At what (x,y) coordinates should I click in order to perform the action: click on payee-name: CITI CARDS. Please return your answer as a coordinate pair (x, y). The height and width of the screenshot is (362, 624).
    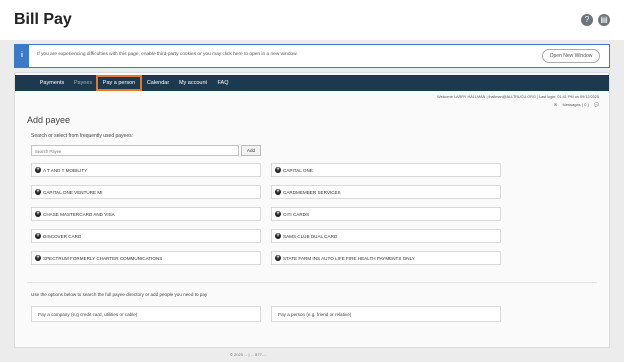
    Looking at the image, I should click on (296, 214).